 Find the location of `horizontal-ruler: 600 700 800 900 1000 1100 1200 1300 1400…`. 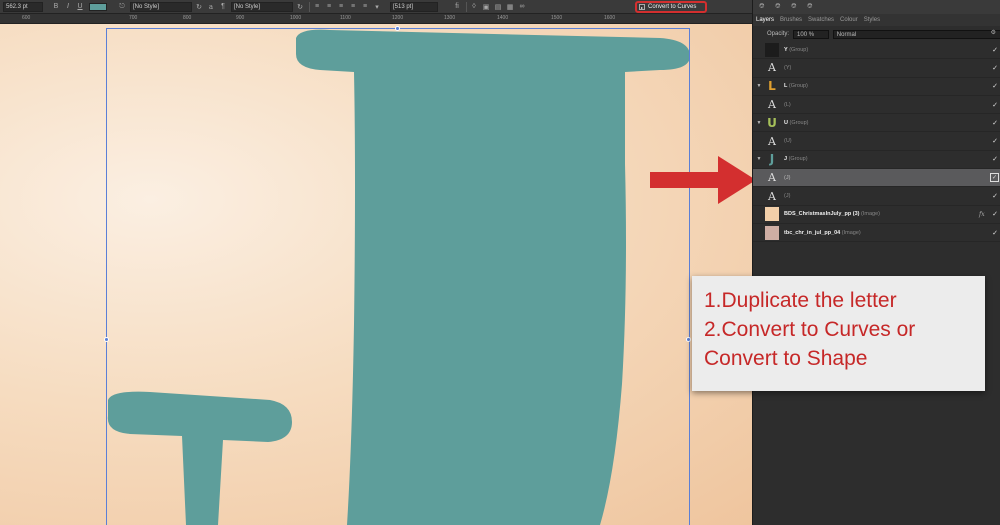

horizontal-ruler: 600 700 800 900 1000 1100 1200 1300 1400… is located at coordinates (376, 19).